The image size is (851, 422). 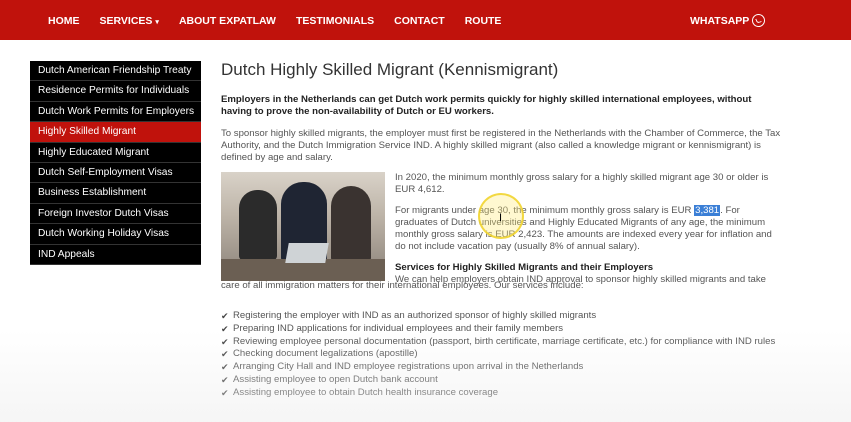 What do you see at coordinates (64, 21) in the screenshot?
I see `nav-home: HOME` at bounding box center [64, 21].